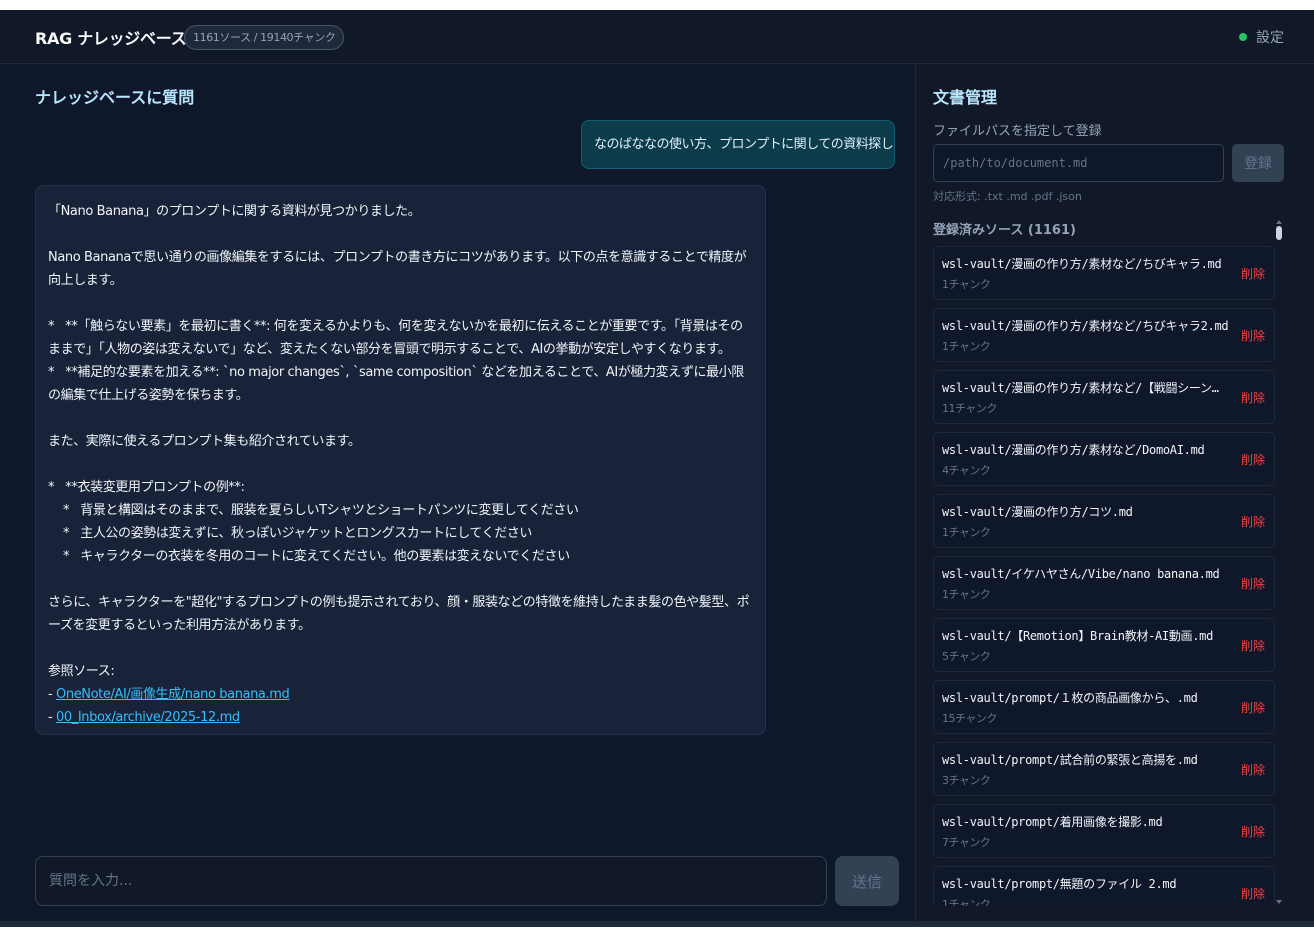  I want to click on source-link-1: OneNote/AI/画像生成/nano banana.md, so click(173, 694).